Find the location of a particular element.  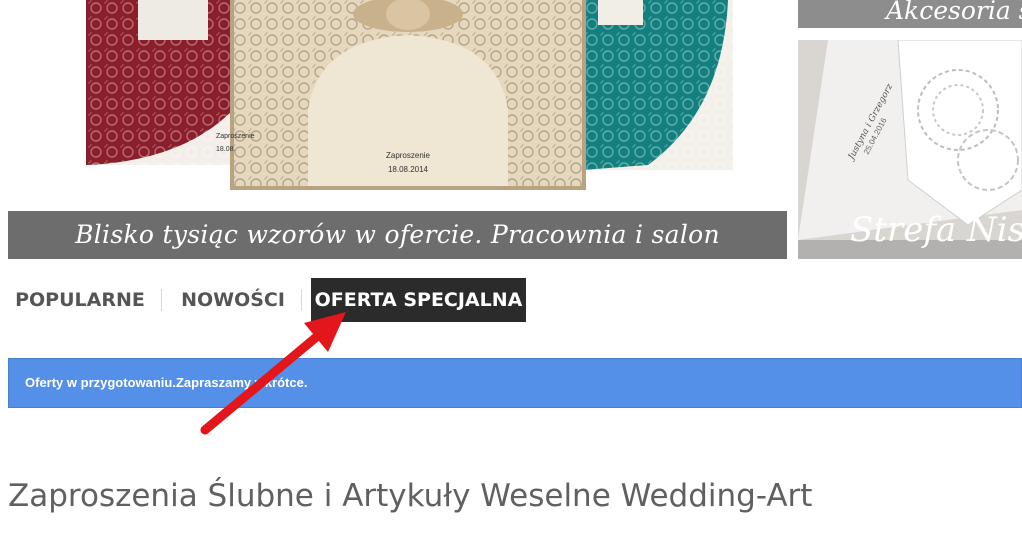

banner-card-red-line2: 18.08. is located at coordinates (226, 149).